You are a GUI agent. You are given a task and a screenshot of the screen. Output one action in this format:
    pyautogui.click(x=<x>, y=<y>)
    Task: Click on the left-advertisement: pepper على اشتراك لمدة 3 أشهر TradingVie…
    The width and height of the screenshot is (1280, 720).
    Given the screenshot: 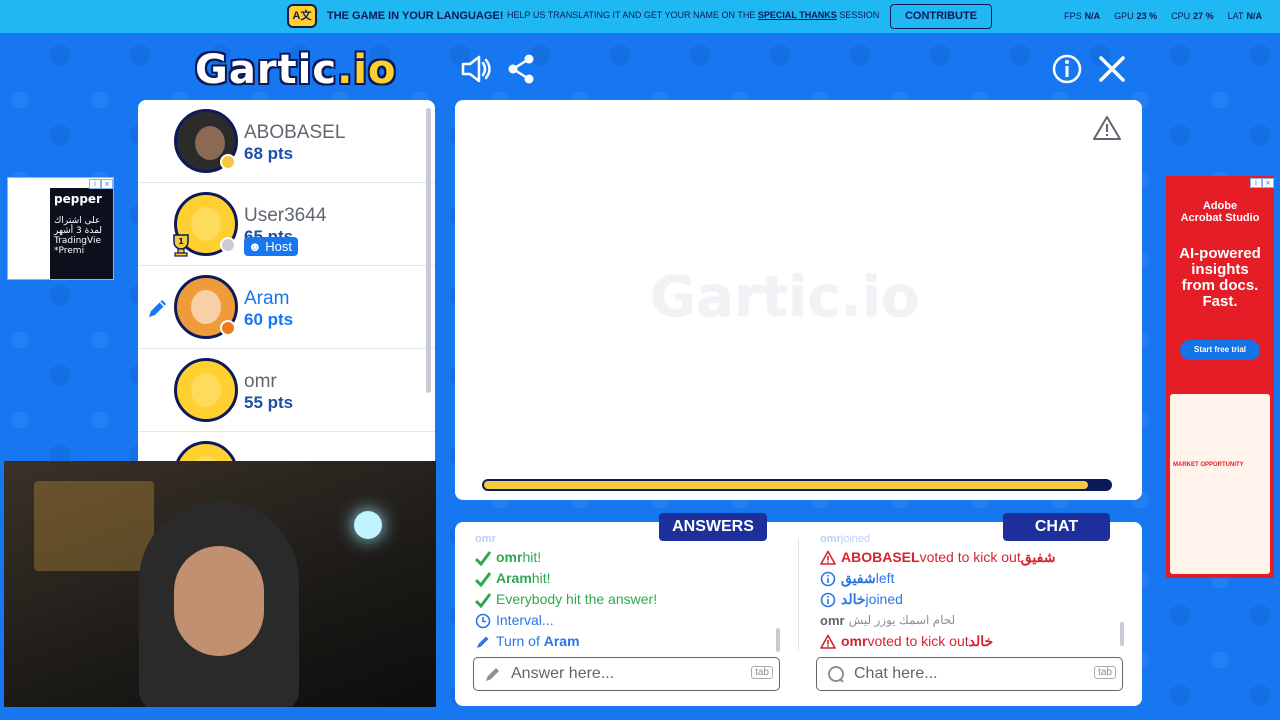 What is the action you would take?
    pyautogui.click(x=60, y=228)
    